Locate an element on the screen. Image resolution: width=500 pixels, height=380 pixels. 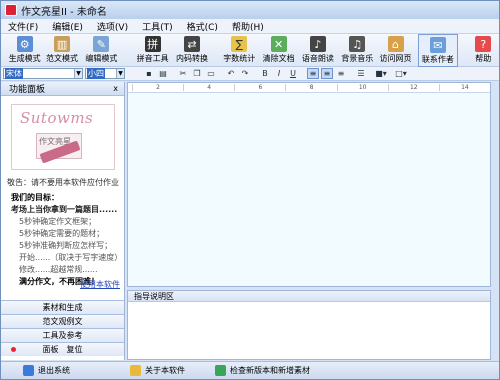
nav-materials: 素材和生成 is located at coordinates (62, 307).